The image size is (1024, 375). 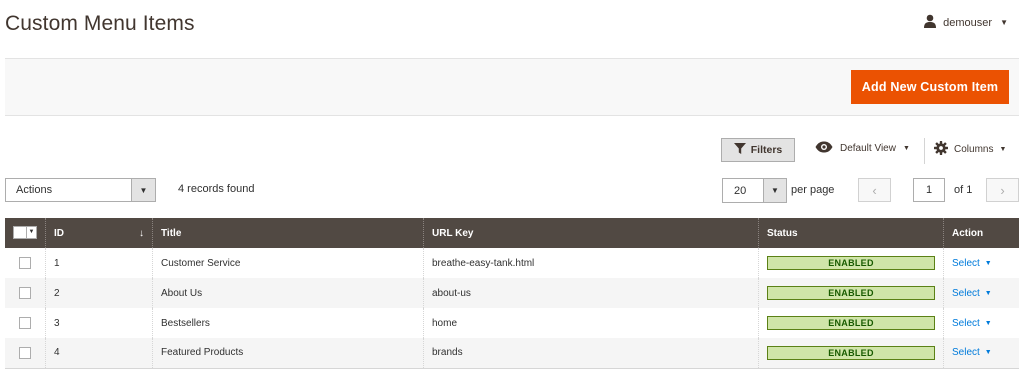 I want to click on title-cell: Featured Products, so click(x=288, y=353).